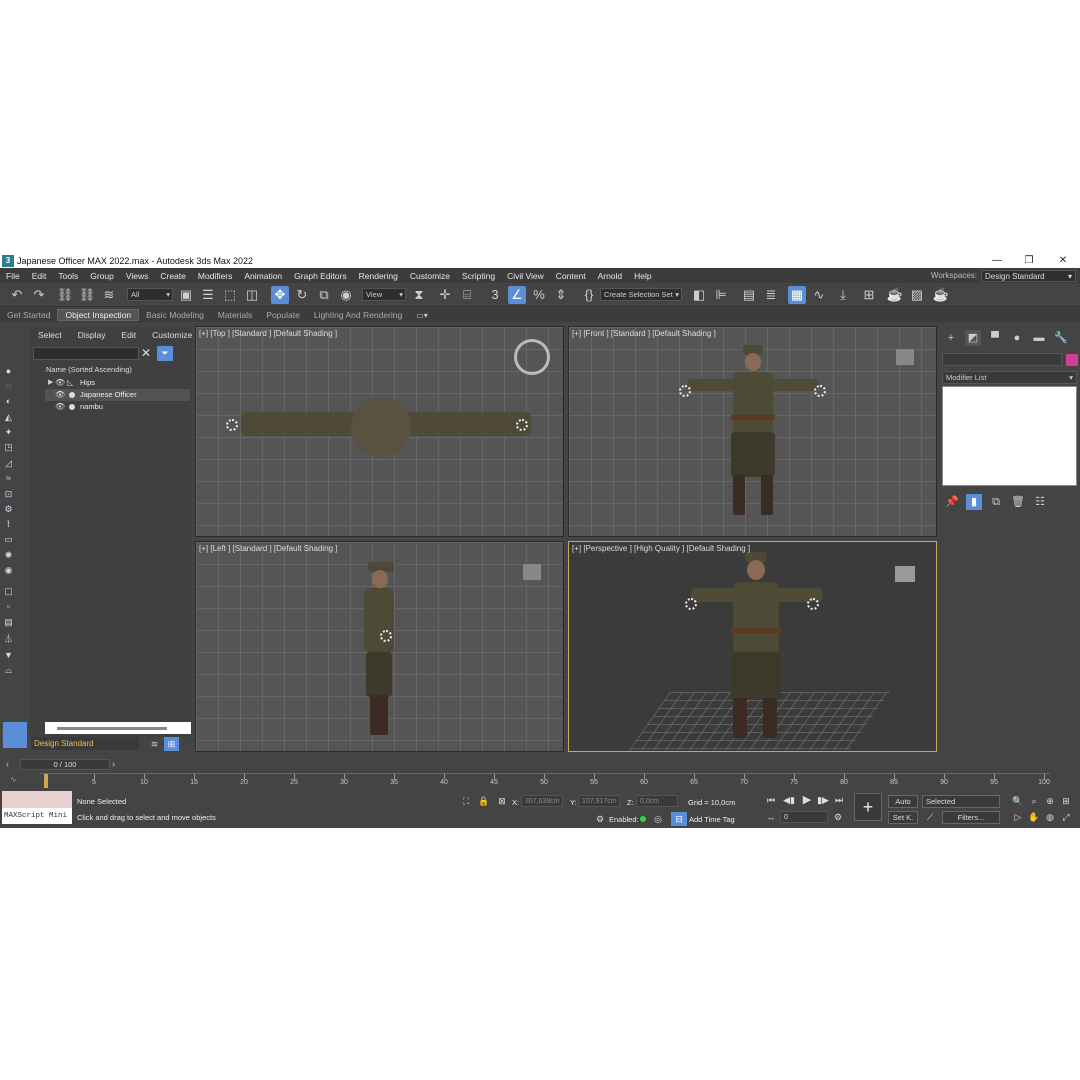  What do you see at coordinates (85, 743) in the screenshot?
I see `workspace-explorer-dropdown: Design Standard` at bounding box center [85, 743].